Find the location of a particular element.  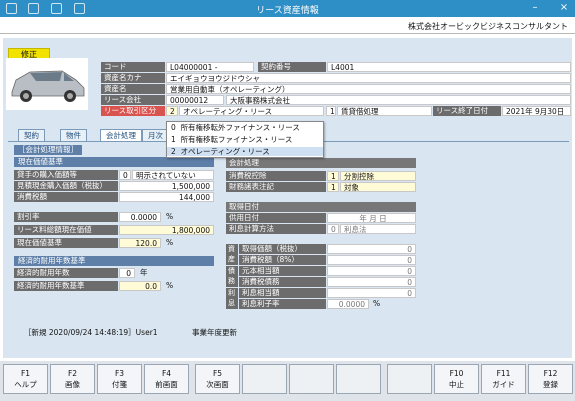

sticky-note-button: F3 付箋 is located at coordinates (119, 379).